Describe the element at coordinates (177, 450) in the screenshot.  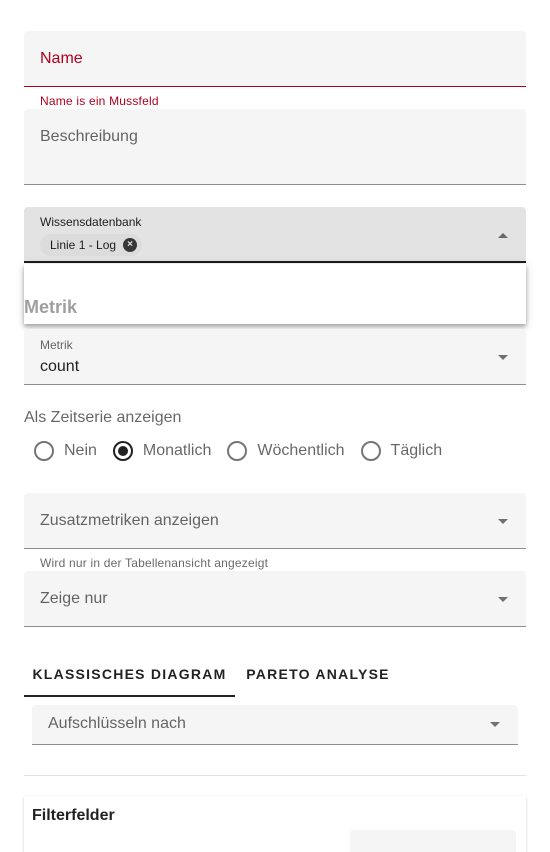
I see `radio-label: Monatlich` at that location.